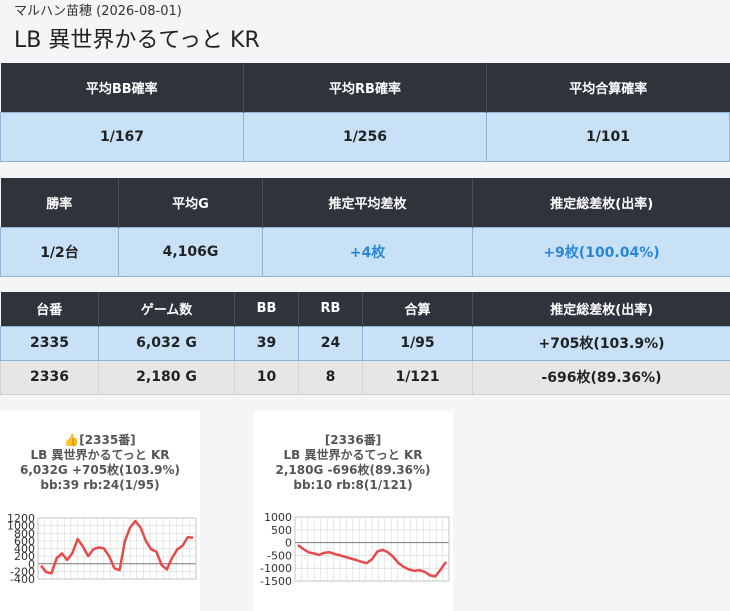 Image resolution: width=730 pixels, height=611 pixels. I want to click on y-tick-label: -1000, so click(276, 568).